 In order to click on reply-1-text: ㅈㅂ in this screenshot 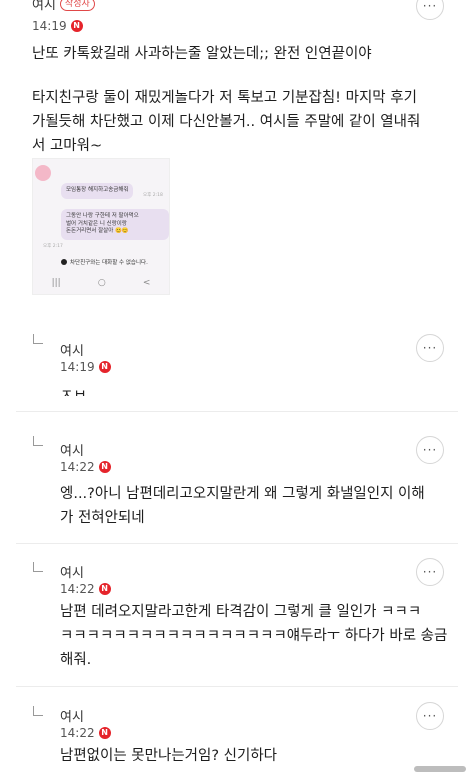, I will do `click(73, 392)`.